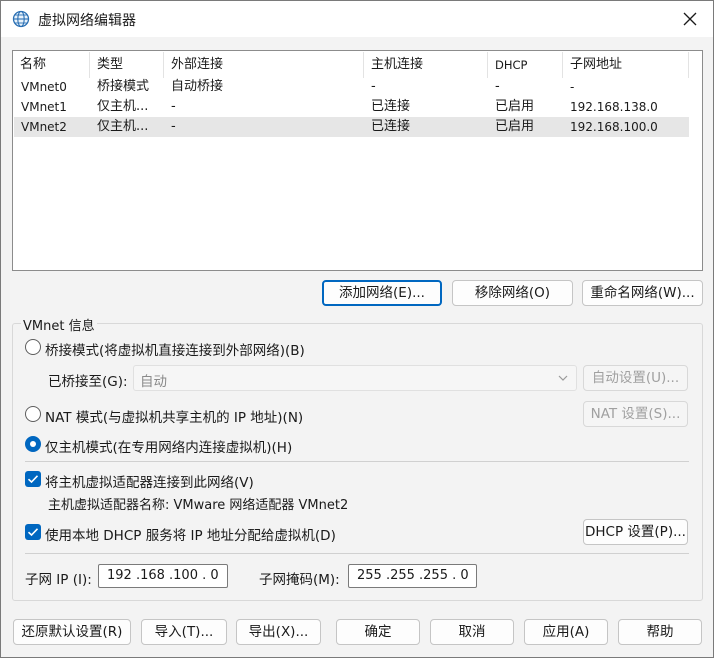  I want to click on bridged-mode-label: 桥接模式(将虚拟机直接连接到外部网络)(B), so click(175, 349).